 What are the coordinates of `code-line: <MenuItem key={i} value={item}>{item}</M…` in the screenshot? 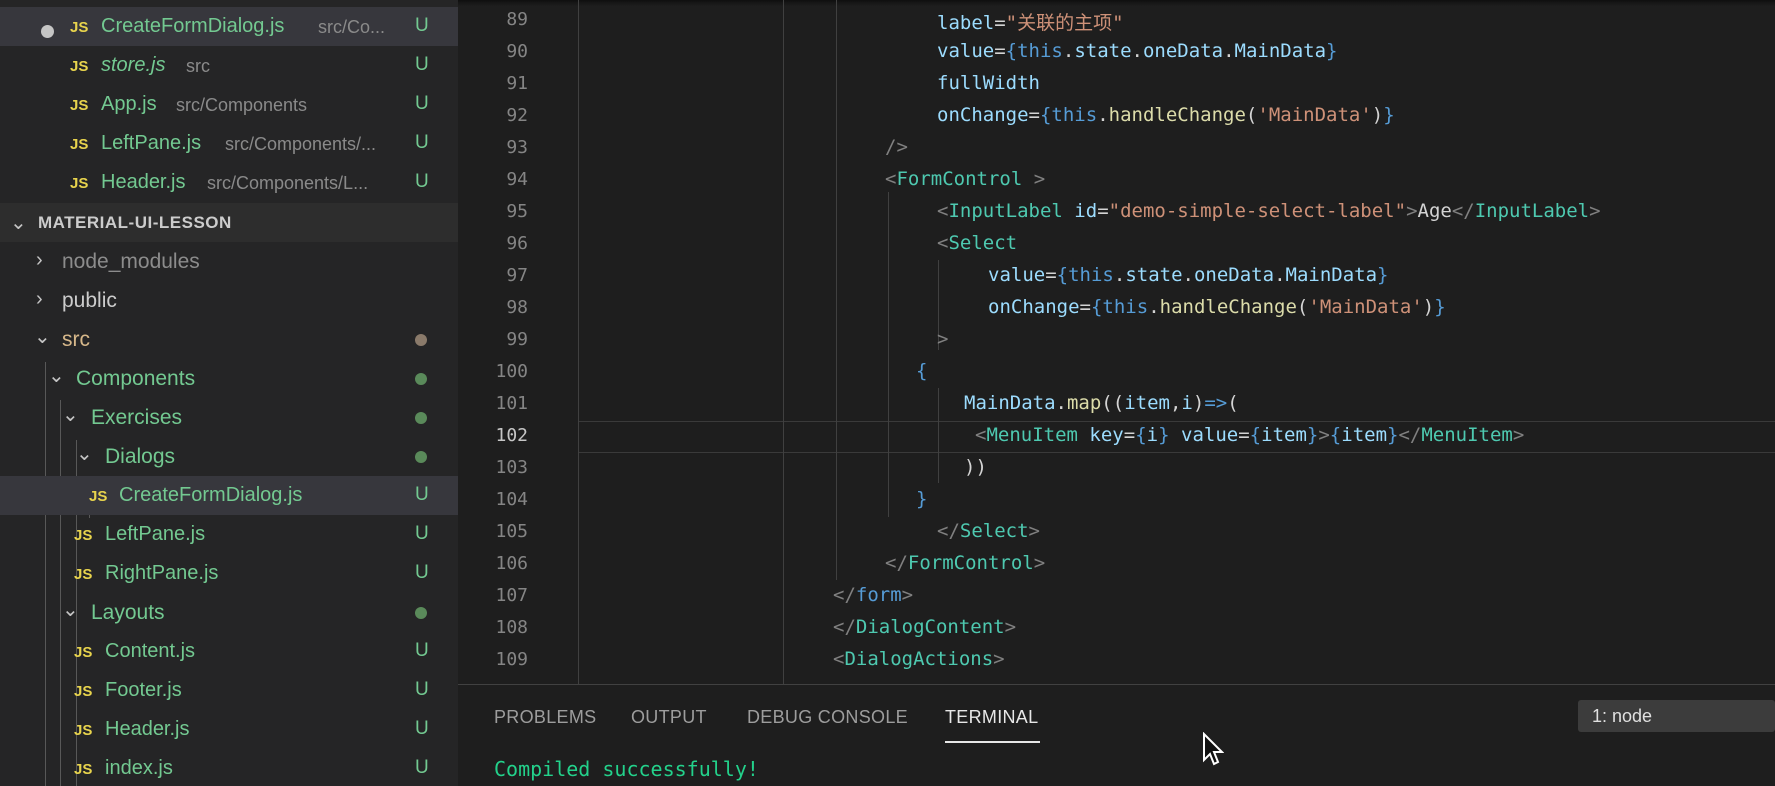 It's located at (1250, 435).